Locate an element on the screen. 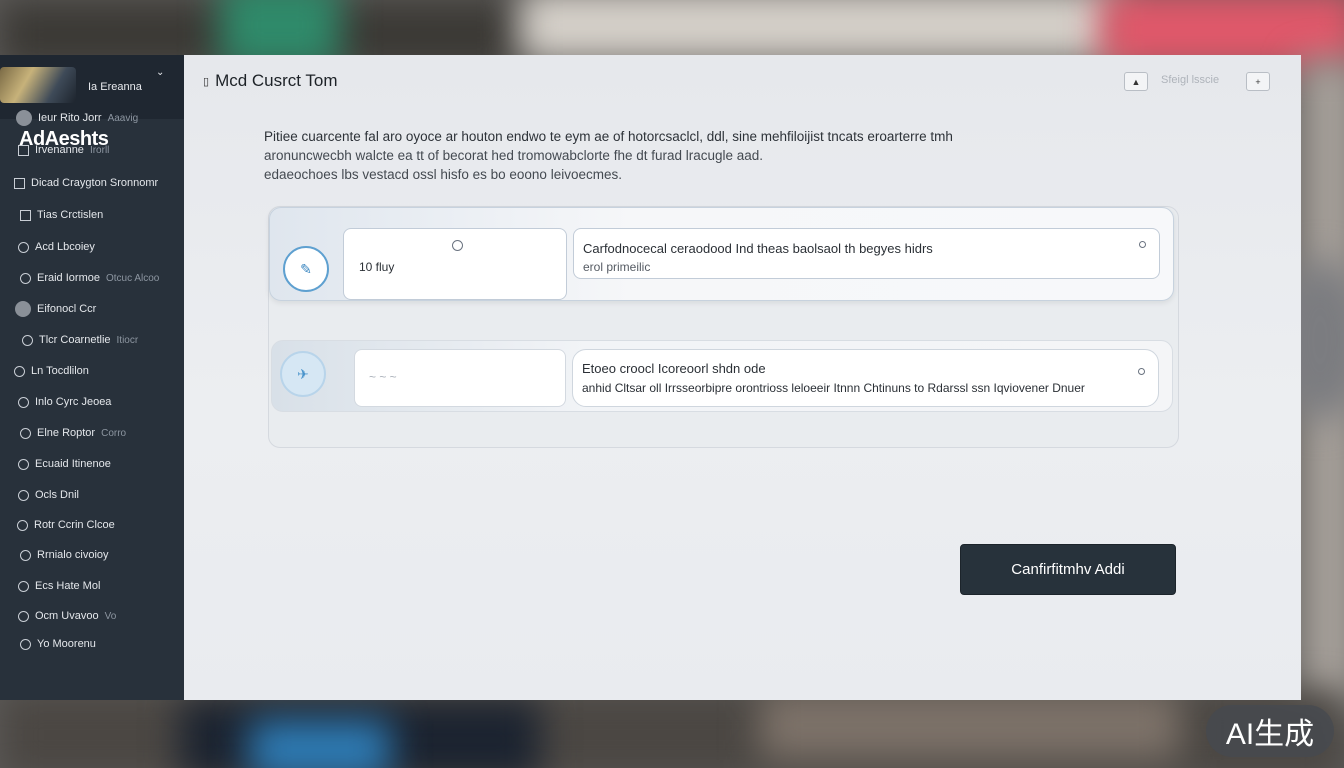 The height and width of the screenshot is (768, 1344). chevron-down-icon: ⌄ is located at coordinates (160, 72).